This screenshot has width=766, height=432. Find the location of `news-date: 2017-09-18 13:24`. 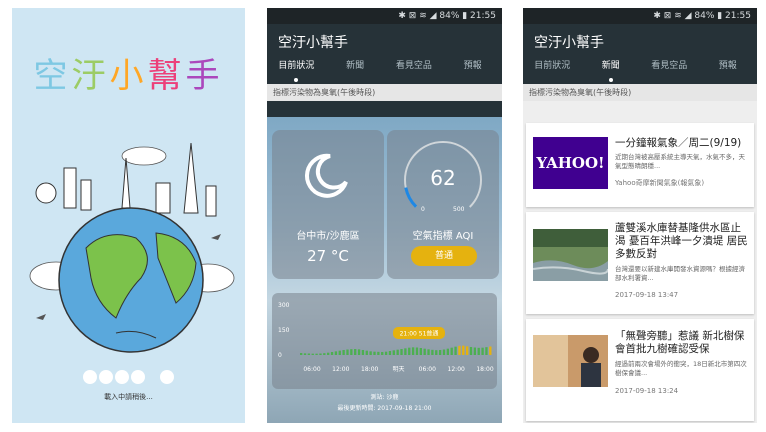

news-date: 2017-09-18 13:24 is located at coordinates (647, 391).